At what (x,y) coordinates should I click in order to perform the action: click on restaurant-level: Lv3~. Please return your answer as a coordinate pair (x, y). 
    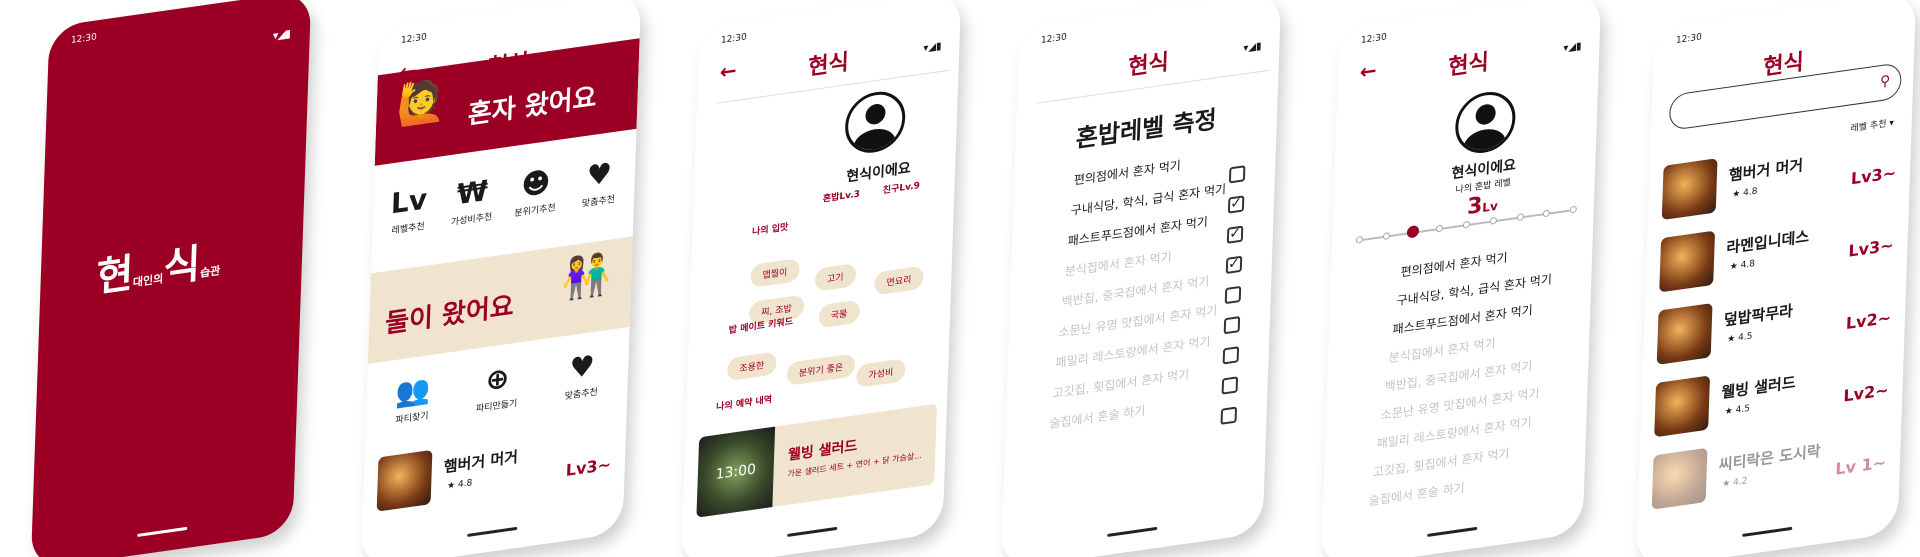
    Looking at the image, I should click on (588, 467).